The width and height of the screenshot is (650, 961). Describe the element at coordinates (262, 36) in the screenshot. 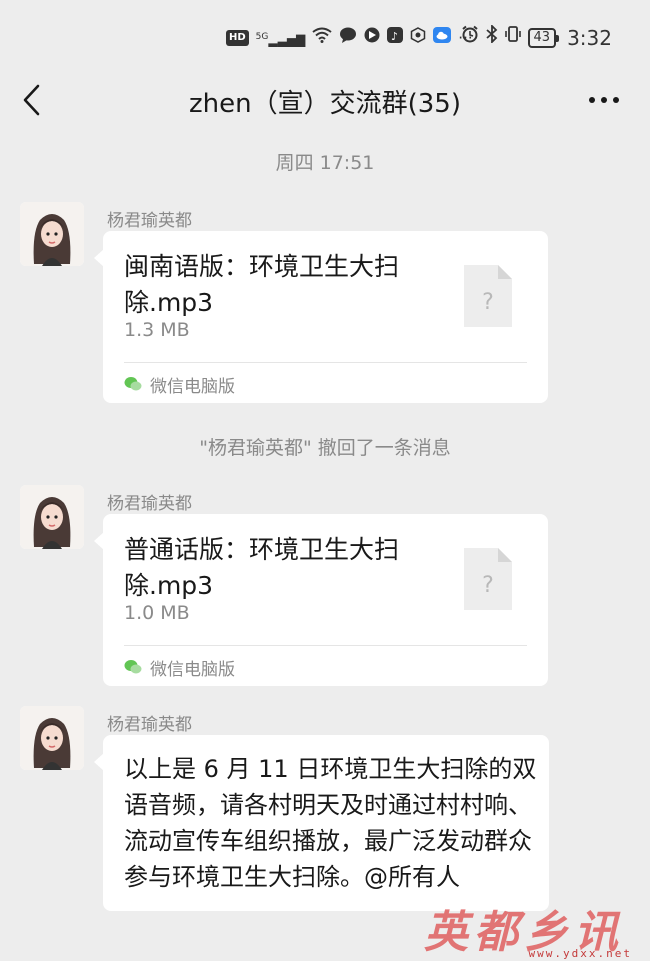

I see `network-type-label: 5G` at that location.